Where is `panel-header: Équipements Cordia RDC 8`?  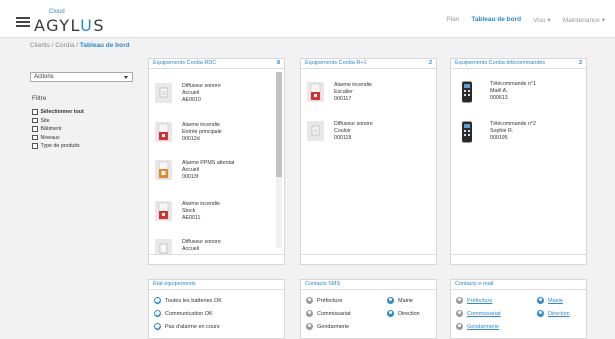
panel-header: Équipements Cordia RDC 8 is located at coordinates (216, 64).